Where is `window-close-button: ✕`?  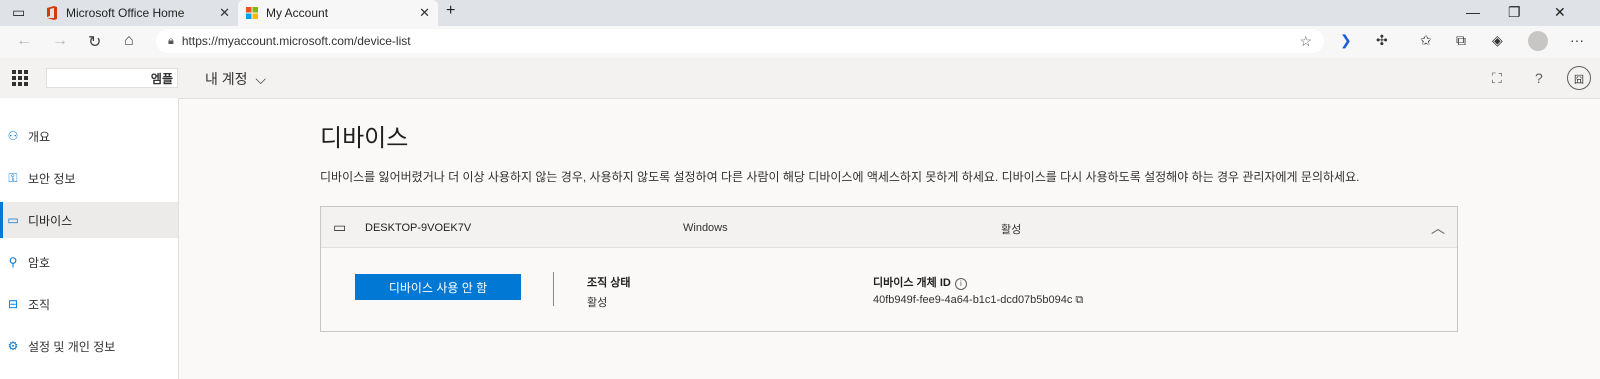
window-close-button: ✕ is located at coordinates (1560, 12).